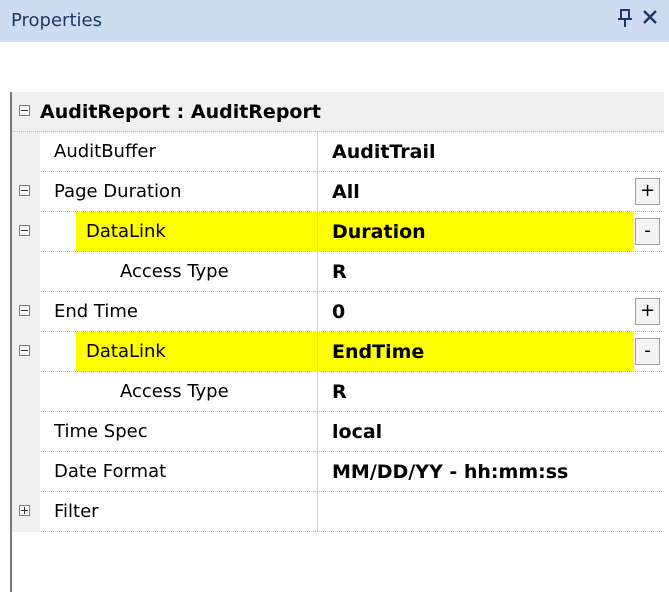 The width and height of the screenshot is (669, 592). What do you see at coordinates (24, 510) in the screenshot?
I see `expand-icon` at bounding box center [24, 510].